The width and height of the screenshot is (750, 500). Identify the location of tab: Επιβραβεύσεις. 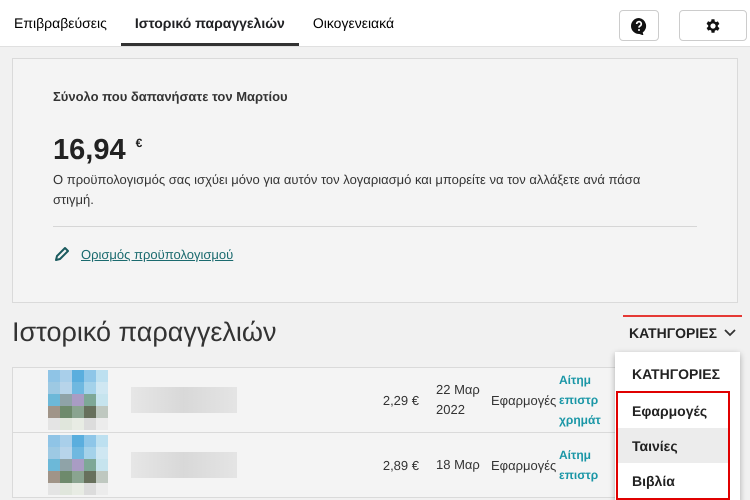
(67, 23).